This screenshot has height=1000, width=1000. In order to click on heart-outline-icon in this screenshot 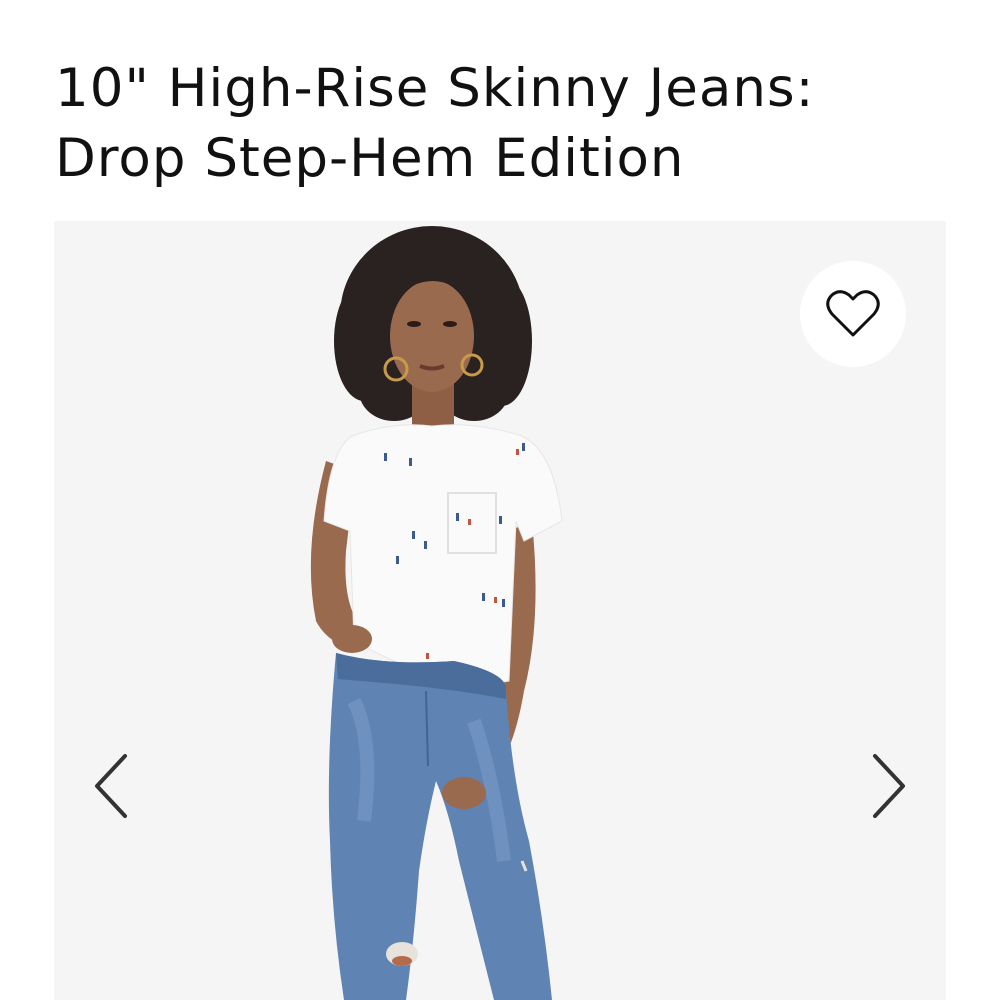, I will do `click(853, 313)`.